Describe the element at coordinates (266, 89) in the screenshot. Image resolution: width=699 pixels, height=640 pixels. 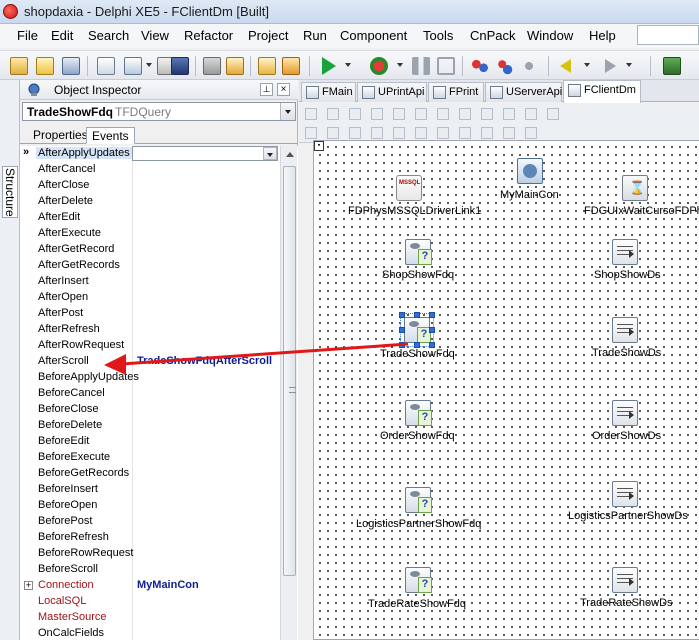
I see `pin-icon: ⊥` at that location.